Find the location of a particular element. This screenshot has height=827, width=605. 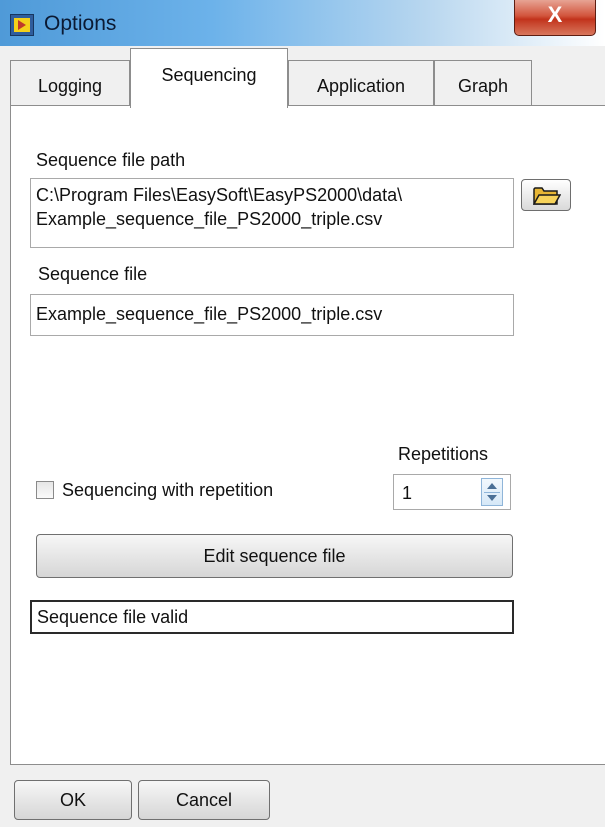

sequencing-with-repetition-checkbox is located at coordinates (45, 490).